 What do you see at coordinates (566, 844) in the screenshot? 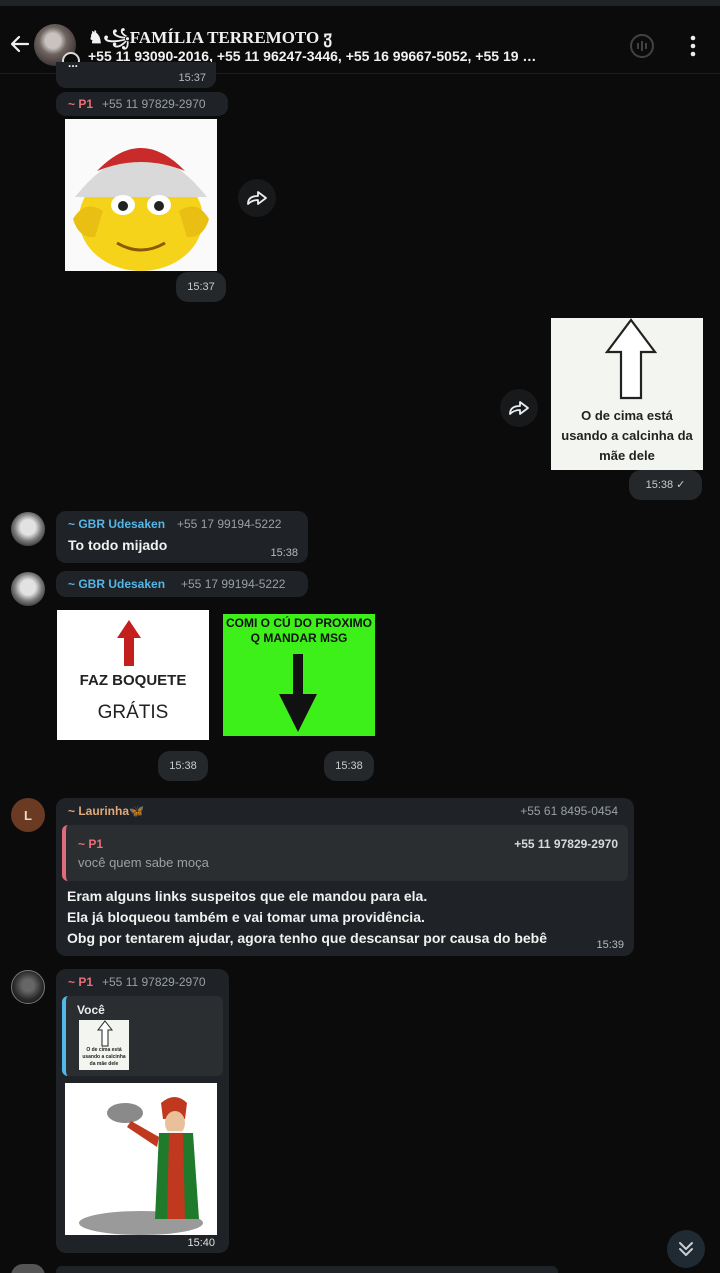
I see `quote-phone: +55 11 97829-2970` at bounding box center [566, 844].